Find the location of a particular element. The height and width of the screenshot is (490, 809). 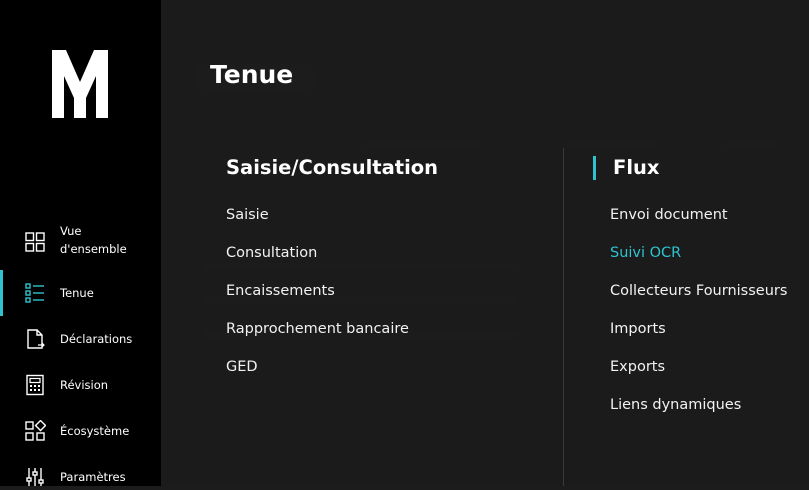

menu-link-ged: GED is located at coordinates (242, 367).